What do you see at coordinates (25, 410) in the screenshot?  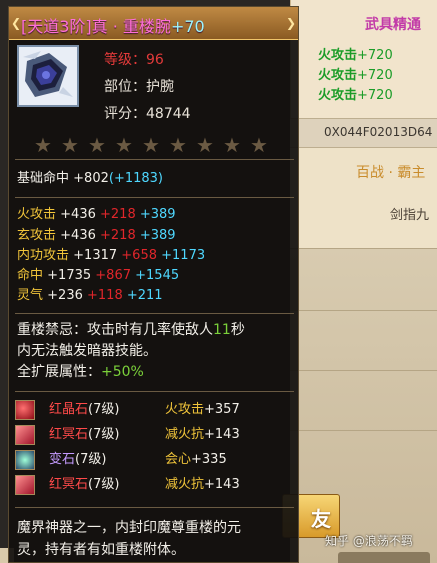 I see `red-crystal-gem-icon` at bounding box center [25, 410].